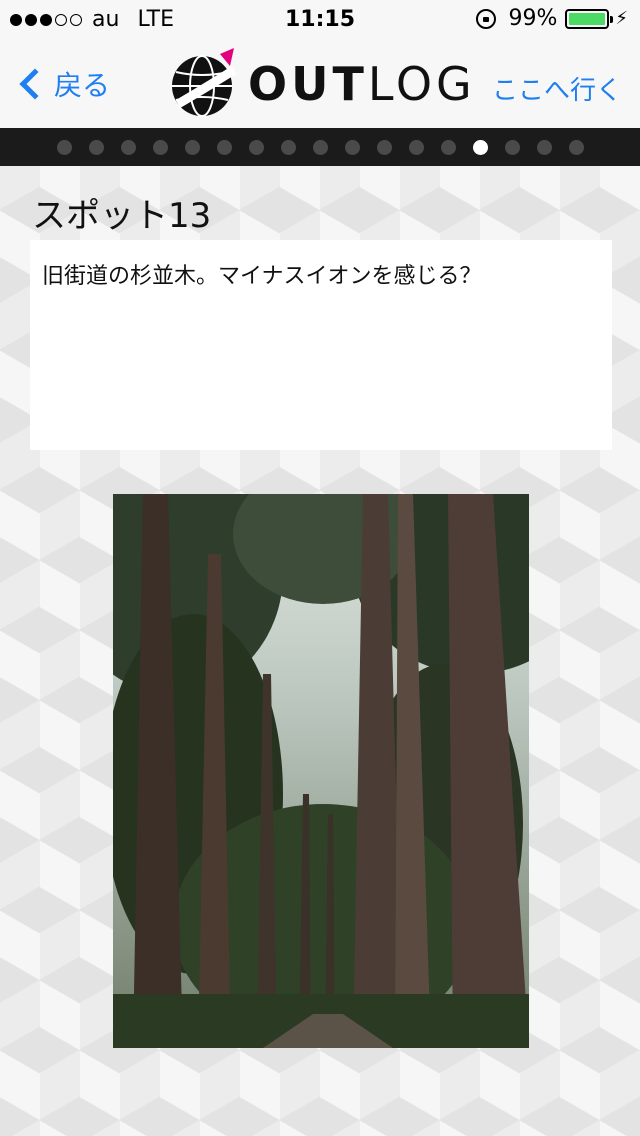  Describe the element at coordinates (320, 20) in the screenshot. I see `status-bar: au LTE 11:15 99% ⚡` at that location.